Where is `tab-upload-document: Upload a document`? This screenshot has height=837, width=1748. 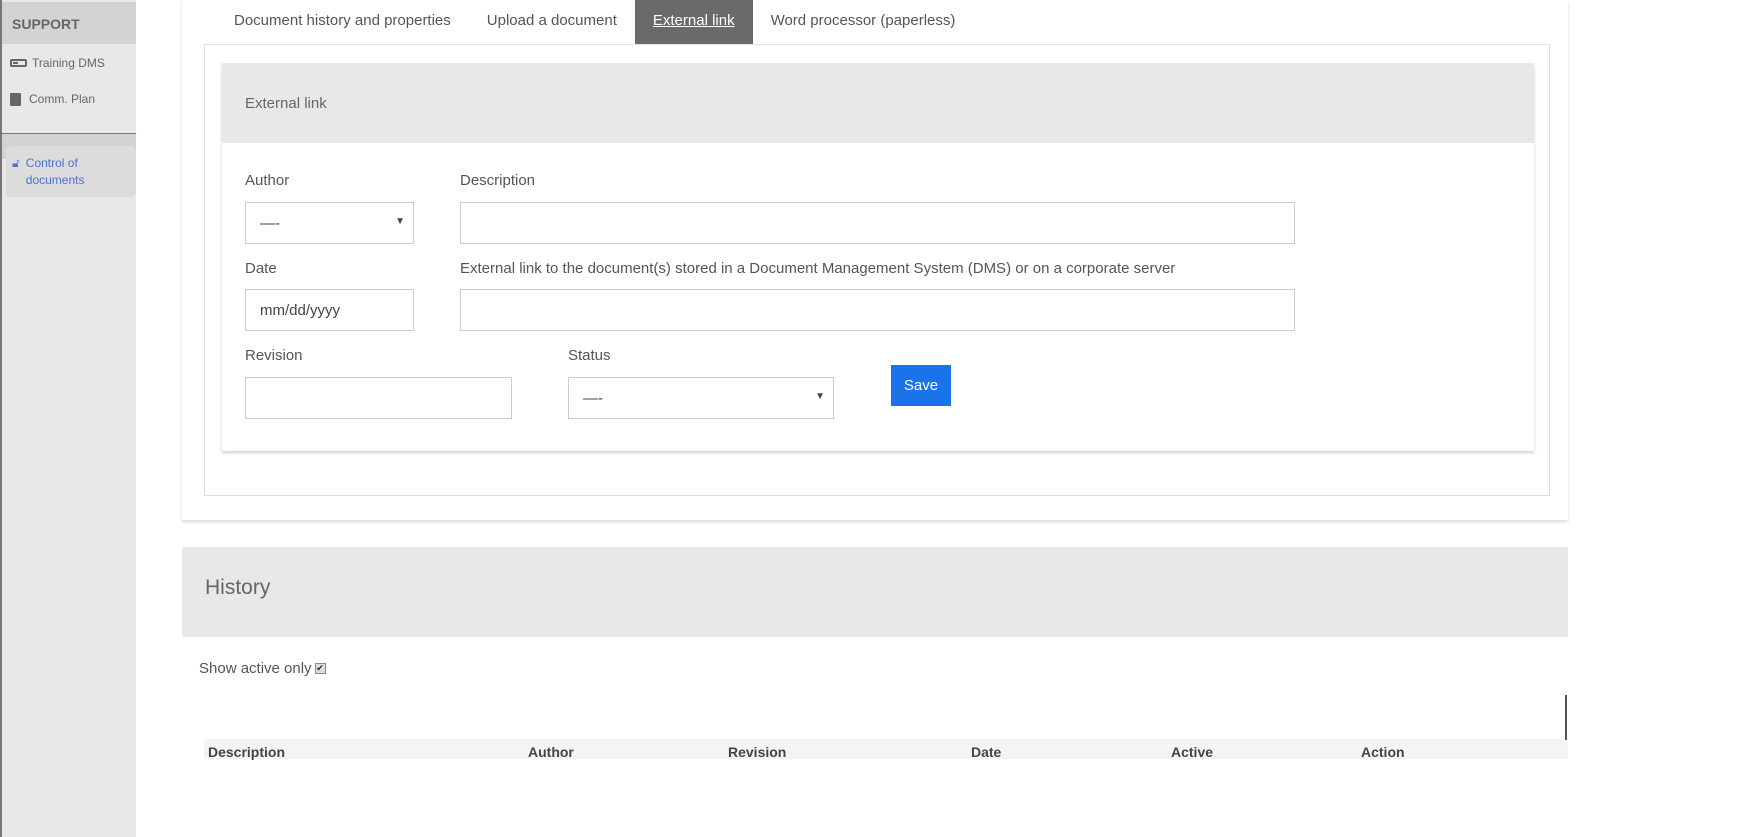 tab-upload-document: Upload a document is located at coordinates (552, 22).